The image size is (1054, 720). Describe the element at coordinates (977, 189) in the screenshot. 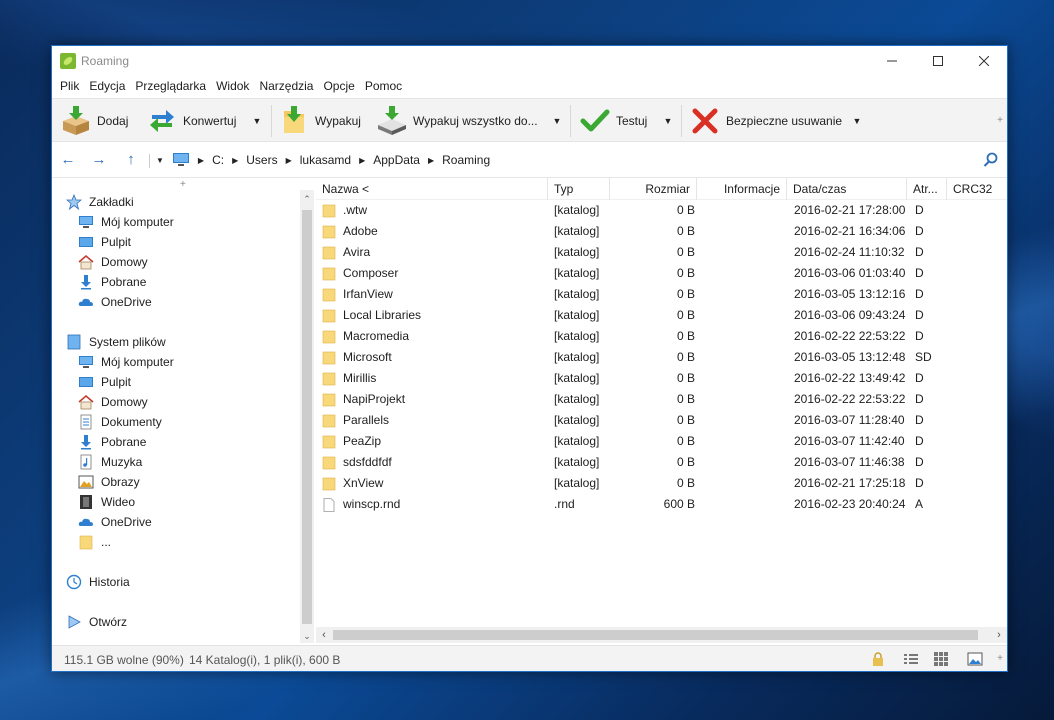

I see `column-crc32: CRC32` at that location.